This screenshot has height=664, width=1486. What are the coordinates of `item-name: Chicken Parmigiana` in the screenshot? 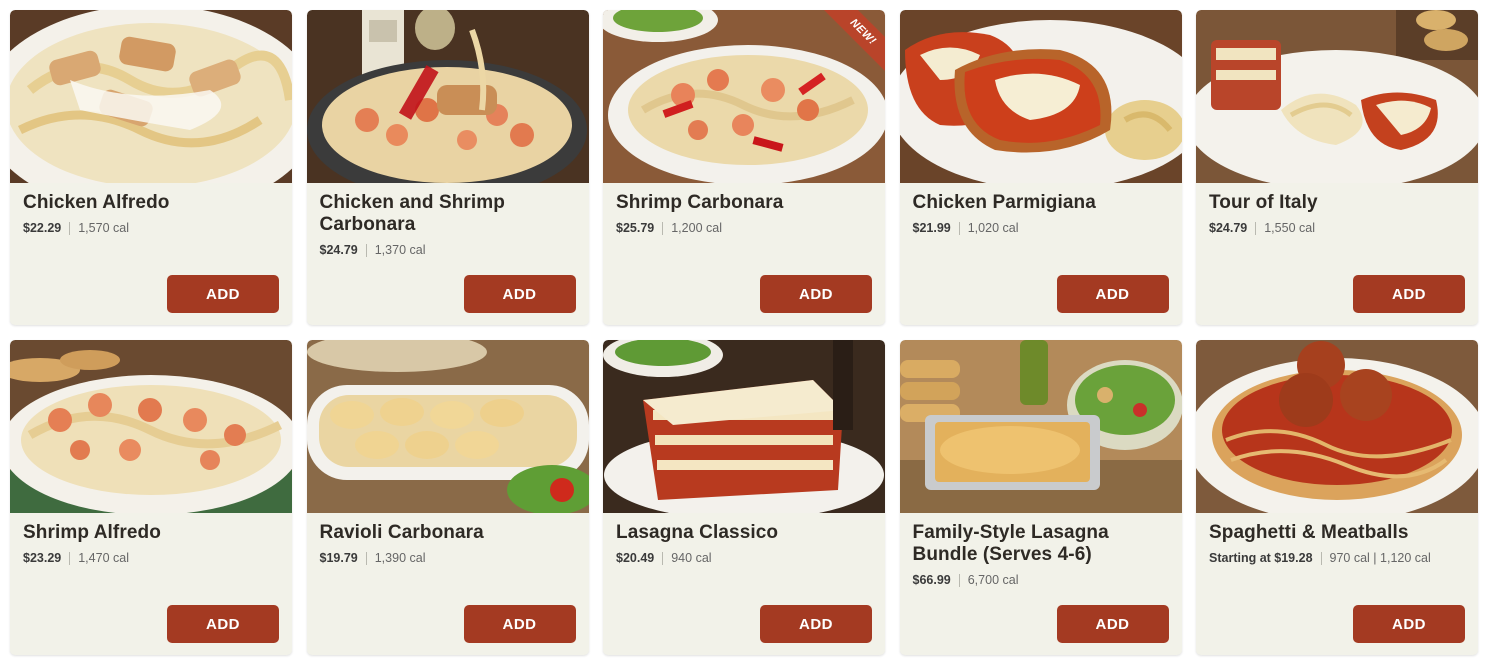 It's located at (1041, 203).